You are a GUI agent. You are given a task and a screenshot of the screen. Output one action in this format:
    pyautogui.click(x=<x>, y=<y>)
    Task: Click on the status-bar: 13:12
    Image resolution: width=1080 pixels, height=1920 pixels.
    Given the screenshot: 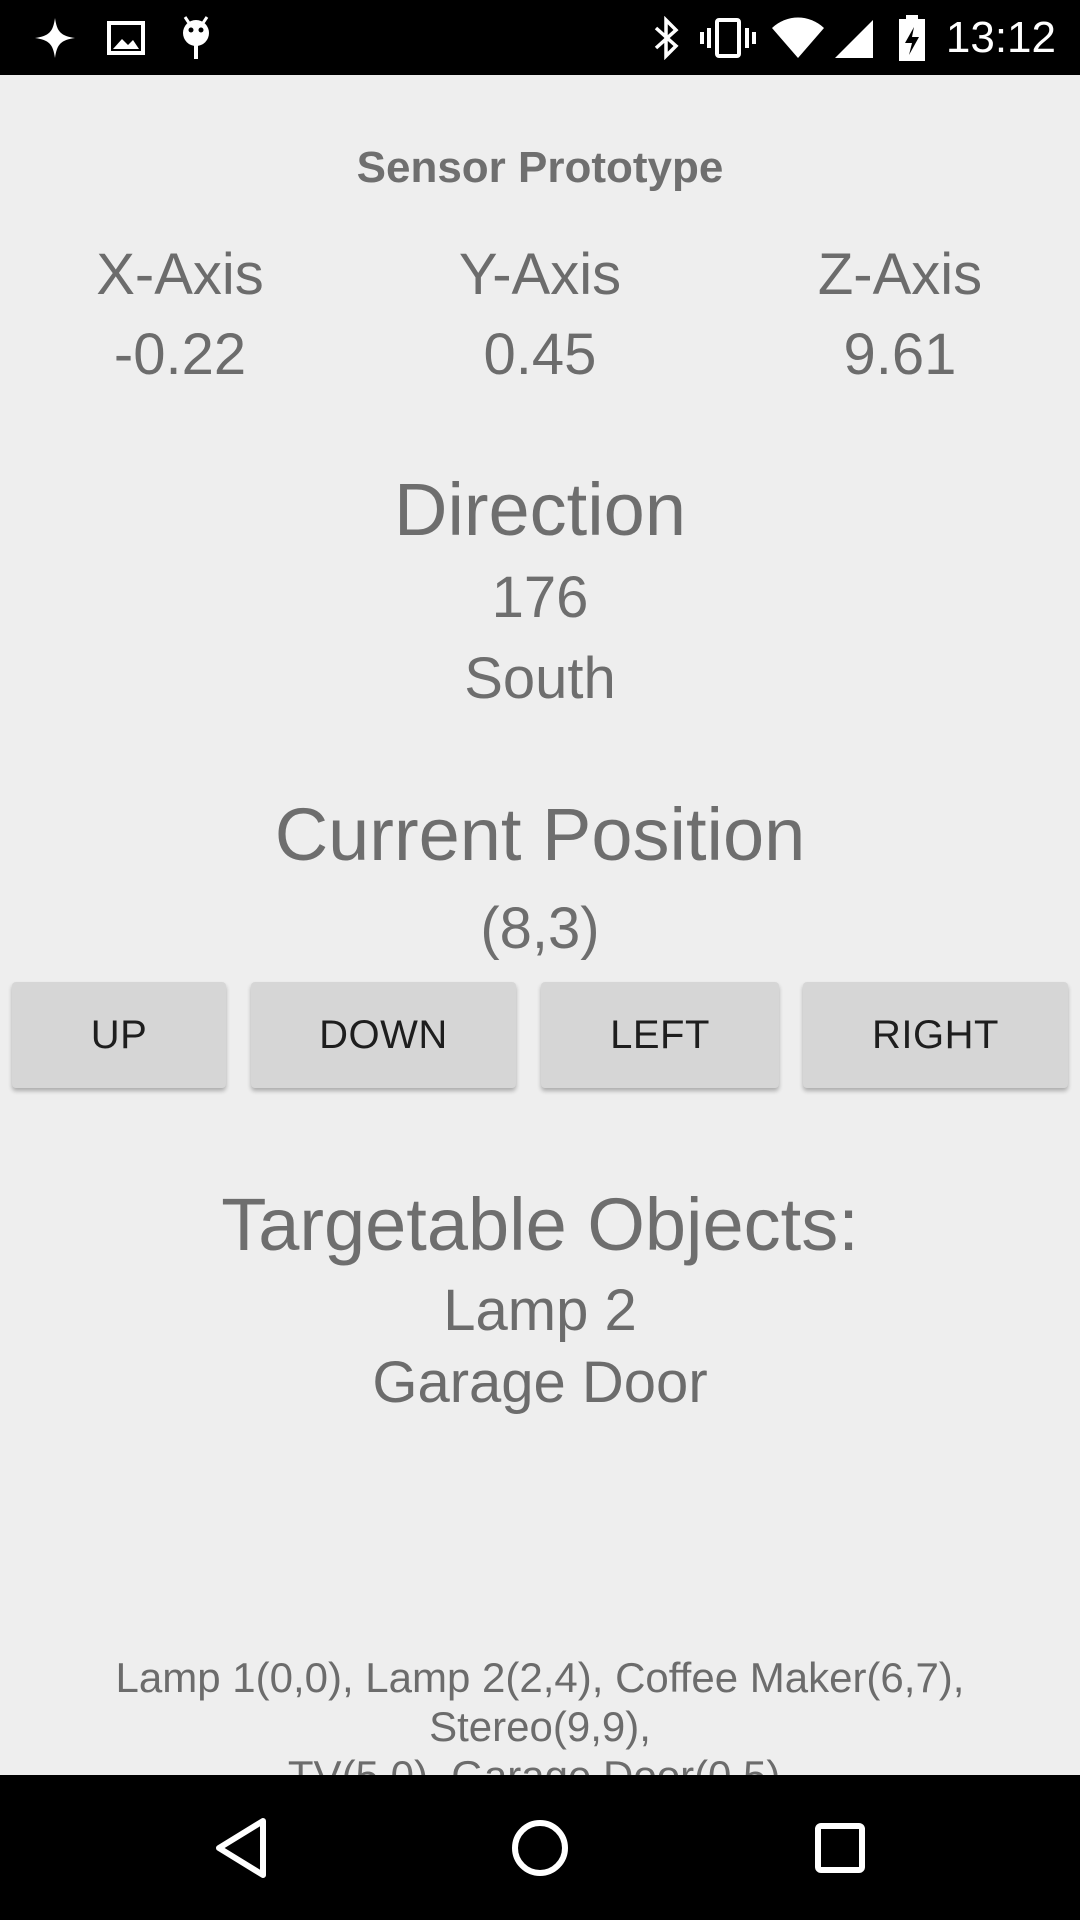 What is the action you would take?
    pyautogui.click(x=540, y=37)
    